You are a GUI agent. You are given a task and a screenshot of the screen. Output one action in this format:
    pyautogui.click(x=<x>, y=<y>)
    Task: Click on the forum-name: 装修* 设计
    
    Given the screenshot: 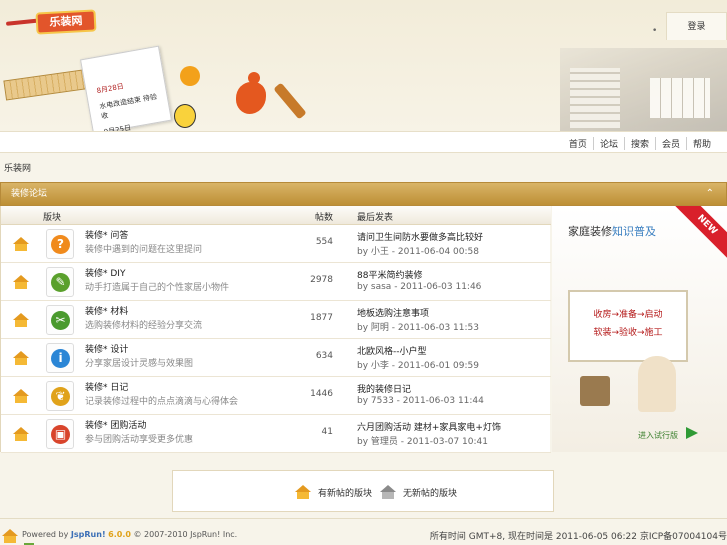 What is the action you would take?
    pyautogui.click(x=106, y=348)
    